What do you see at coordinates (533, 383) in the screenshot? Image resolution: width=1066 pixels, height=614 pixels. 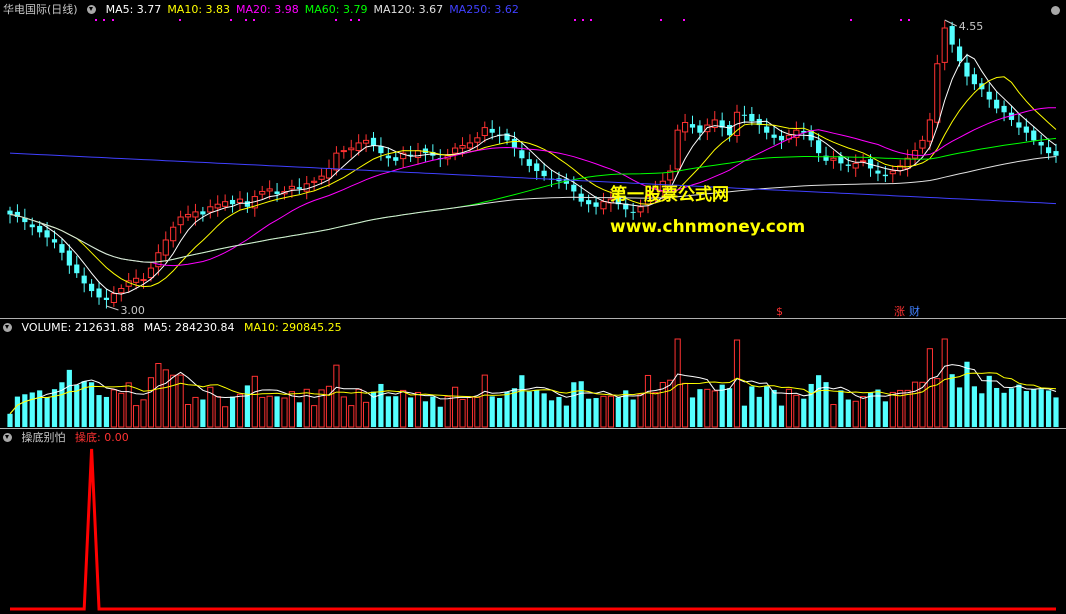 I see `volume-chart` at bounding box center [533, 383].